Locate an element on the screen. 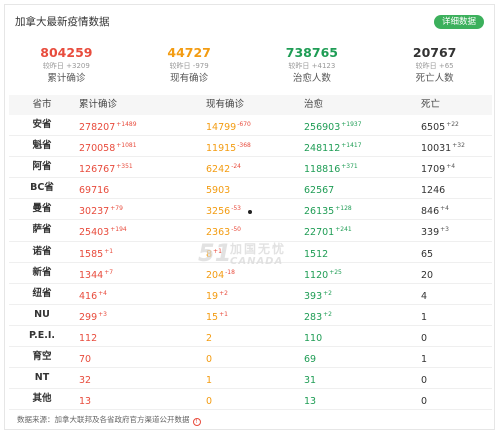 Image resolution: width=499 pixels, height=434 pixels. table-row: 其他 13 0 13 0 is located at coordinates (250, 400).